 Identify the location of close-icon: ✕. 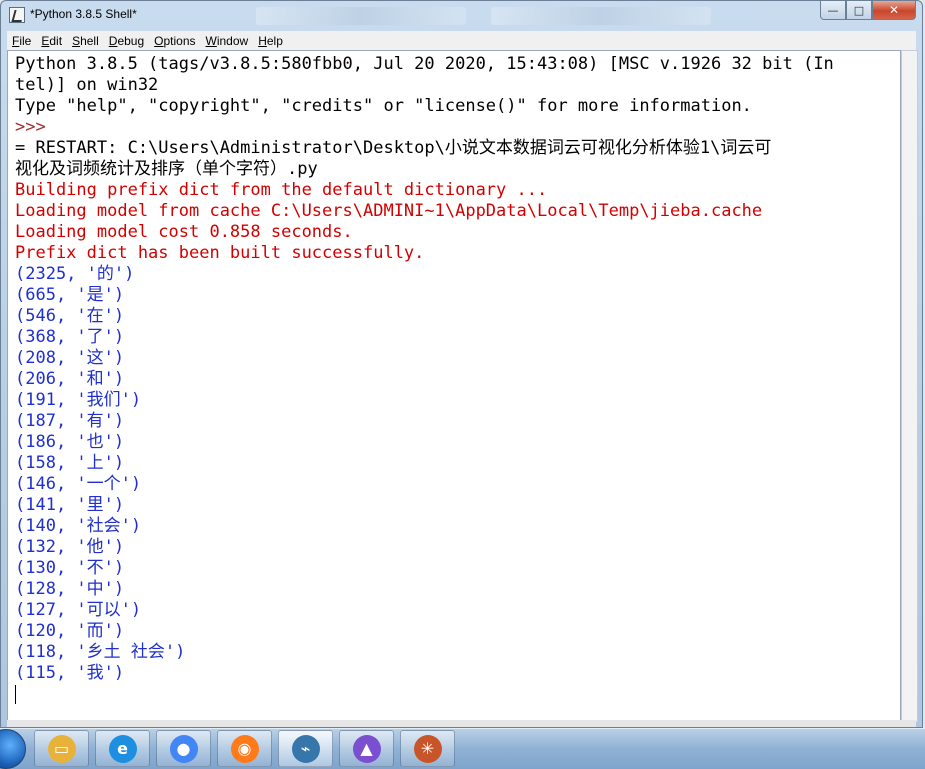
(894, 10).